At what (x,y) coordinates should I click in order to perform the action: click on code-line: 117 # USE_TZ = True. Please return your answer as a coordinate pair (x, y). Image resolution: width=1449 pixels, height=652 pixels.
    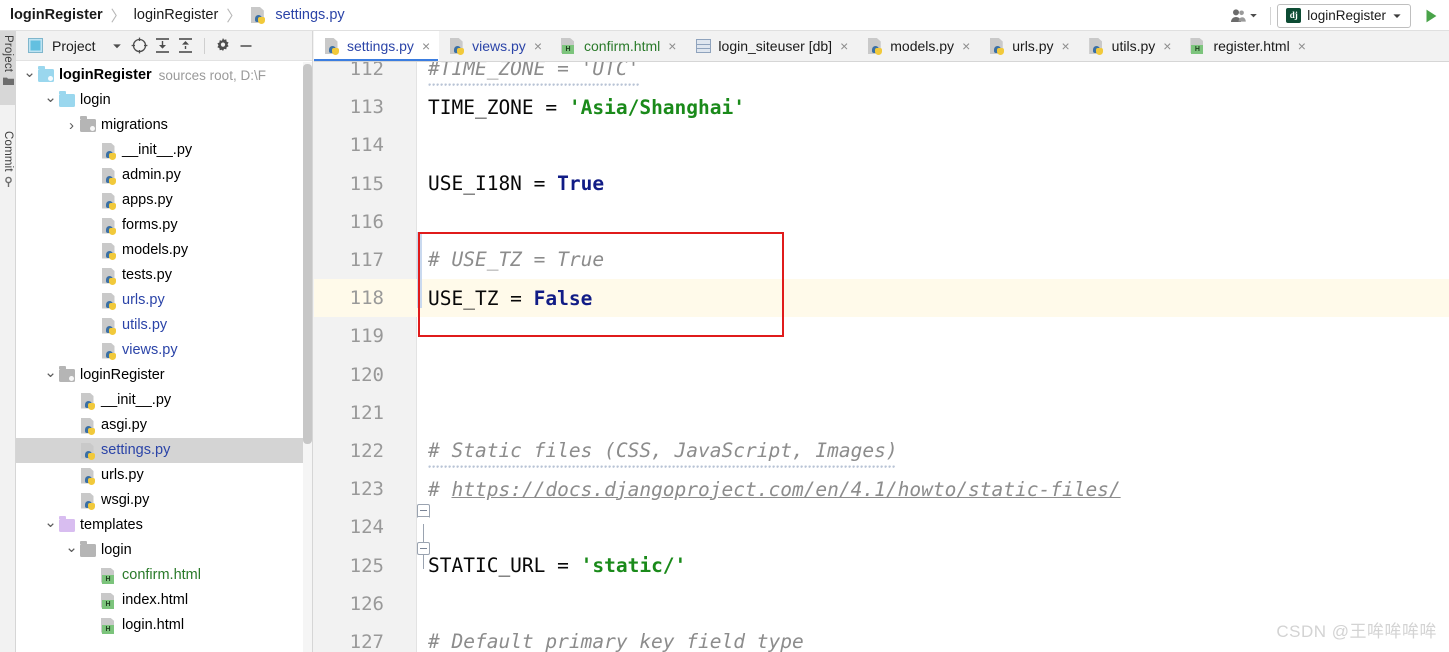
    Looking at the image, I should click on (881, 260).